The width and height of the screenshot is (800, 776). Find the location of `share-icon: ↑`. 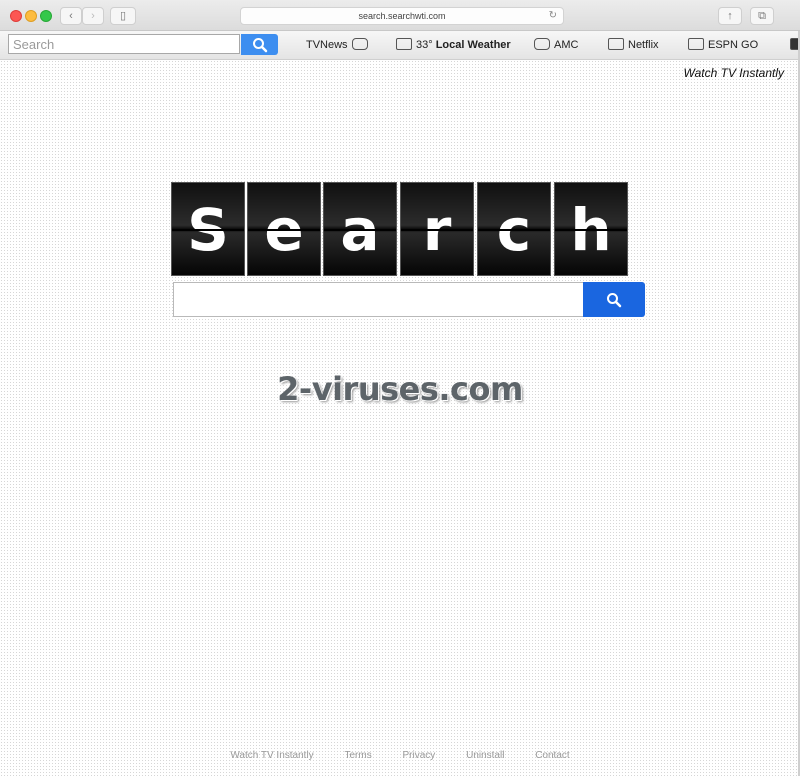

share-icon: ↑ is located at coordinates (730, 16).